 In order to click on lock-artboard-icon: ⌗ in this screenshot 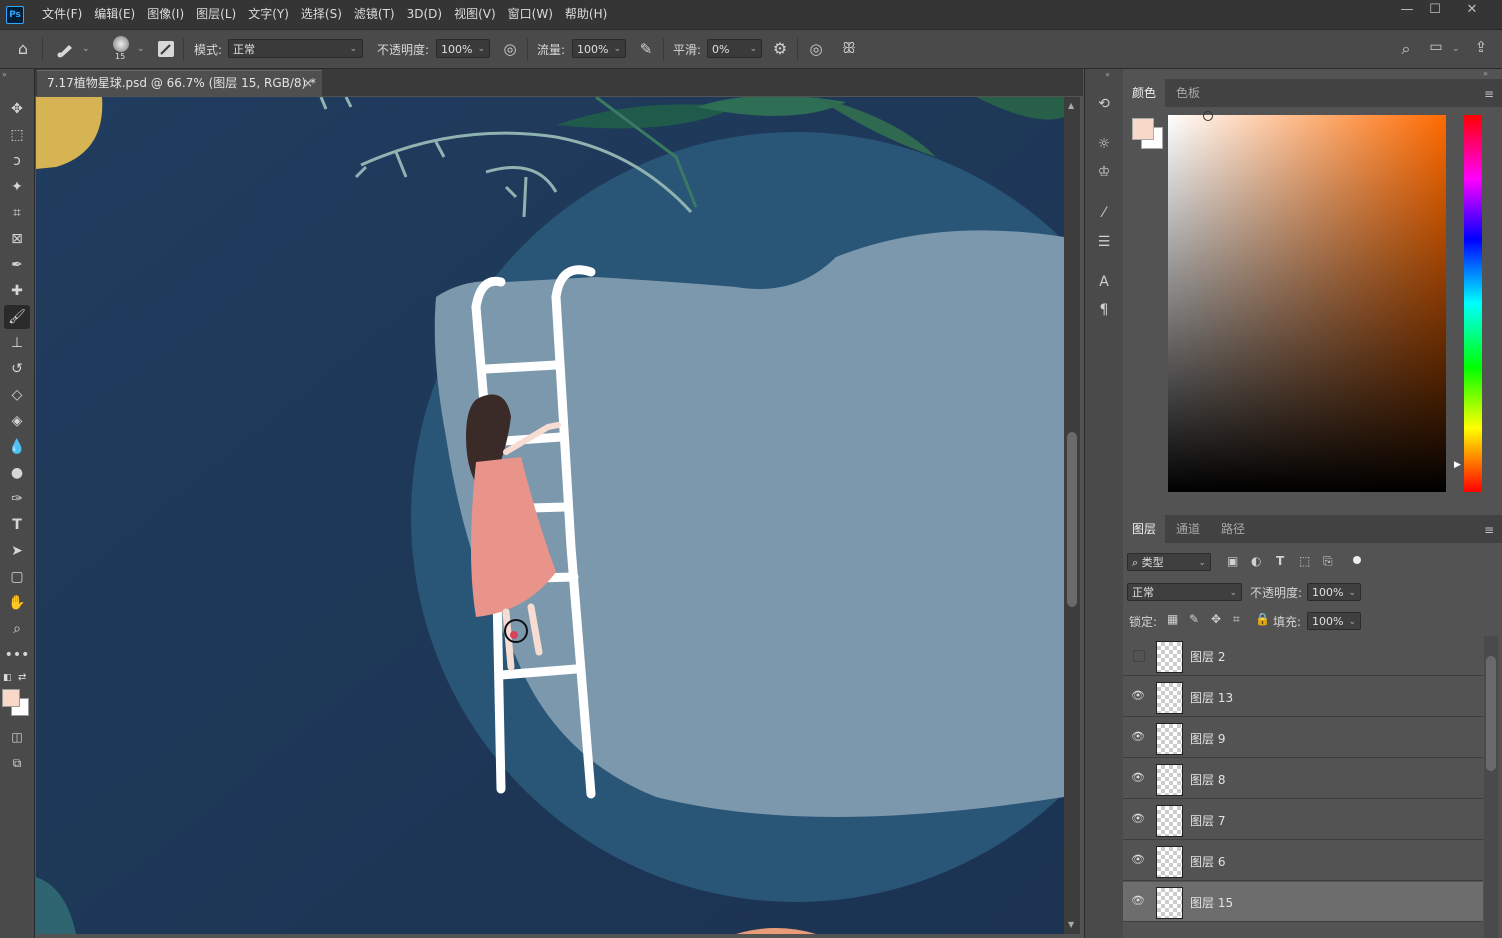, I will do `click(1236, 619)`.